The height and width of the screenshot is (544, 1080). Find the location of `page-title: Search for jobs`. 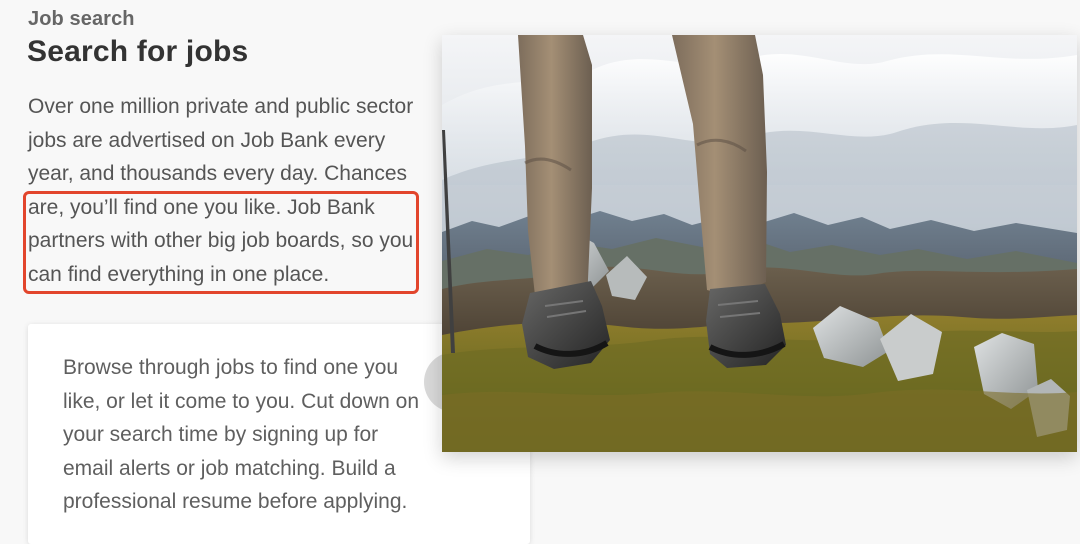

page-title: Search for jobs is located at coordinates (138, 51).